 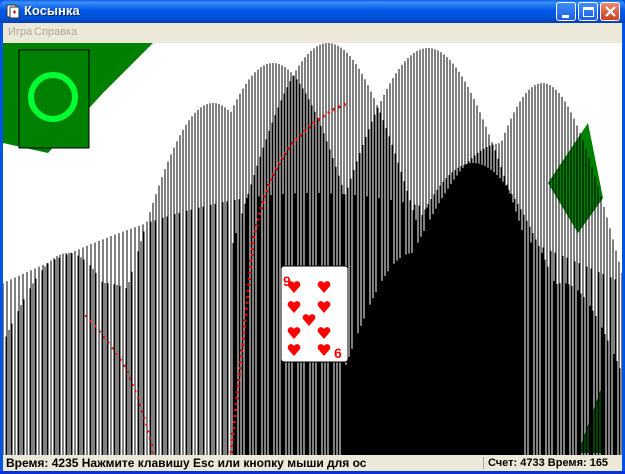 I want to click on solitaire-card-icon, so click(x=13, y=11).